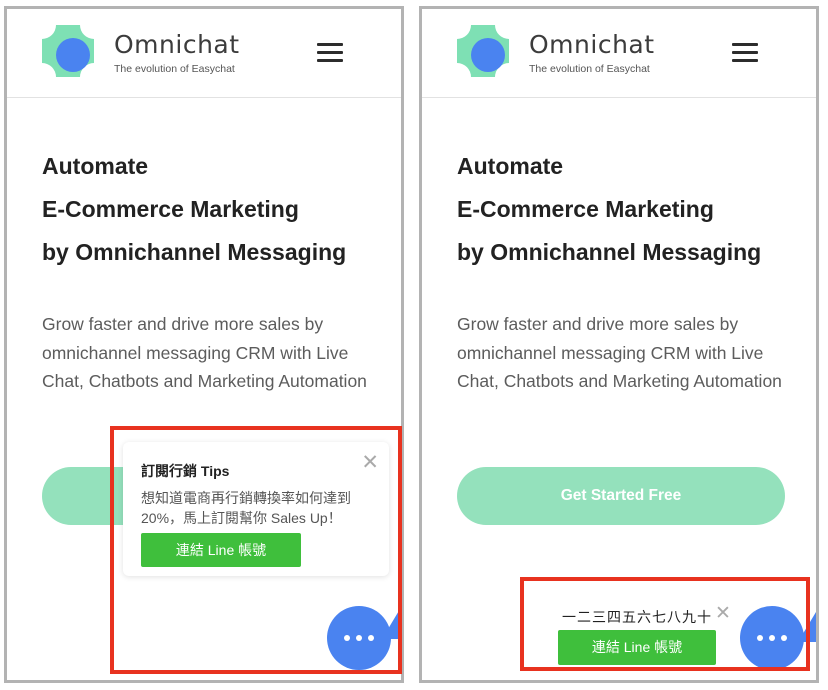 This screenshot has height=690, width=828. I want to click on popup-title: 訂閱行銷 Tips, so click(185, 471).